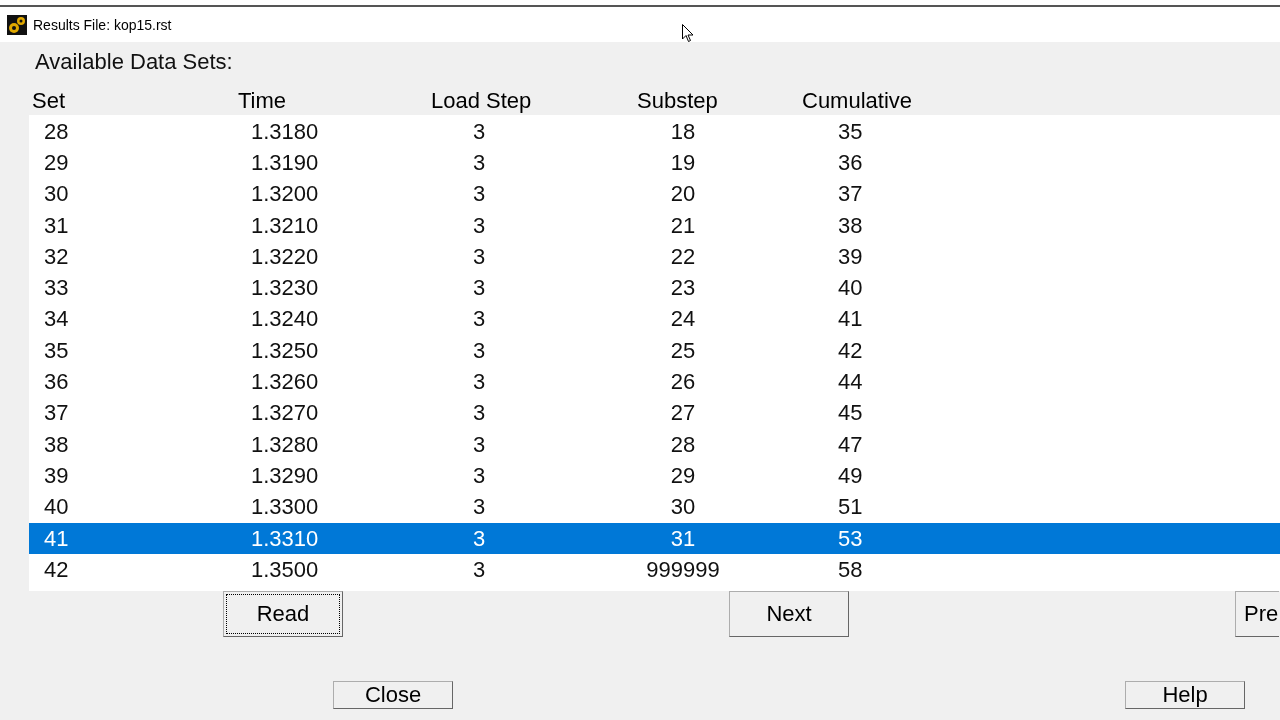 This screenshot has height=720, width=1280. I want to click on action-button: Help, so click(1185, 695).